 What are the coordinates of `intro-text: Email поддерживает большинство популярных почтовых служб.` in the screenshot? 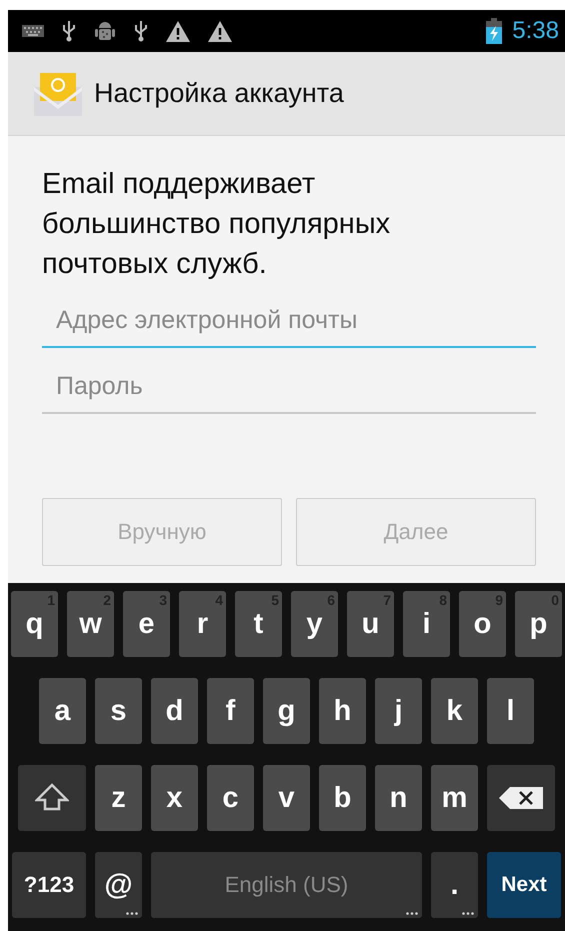 It's located at (217, 224).